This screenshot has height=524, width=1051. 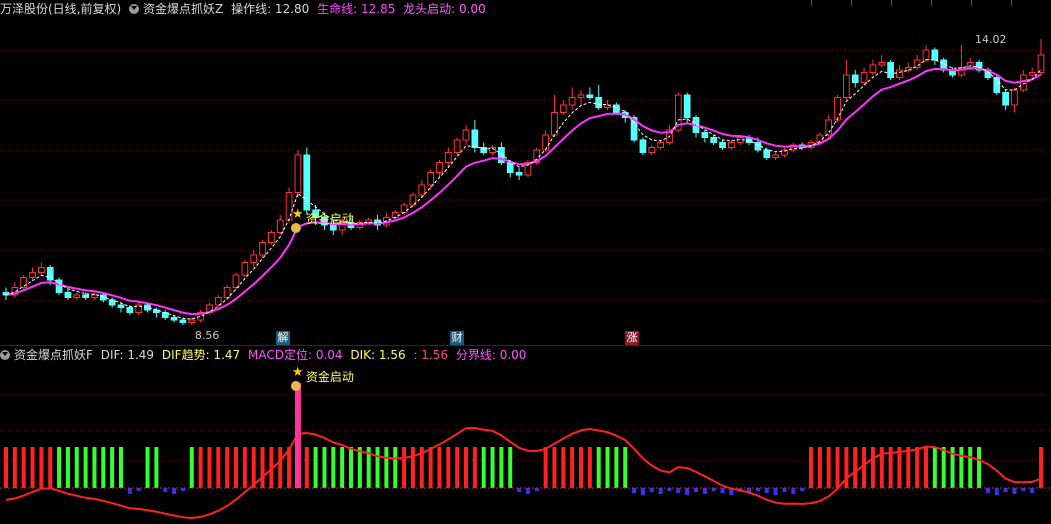 I want to click on dif-trend-value: DIF趋势: 1.47, so click(x=201, y=355).